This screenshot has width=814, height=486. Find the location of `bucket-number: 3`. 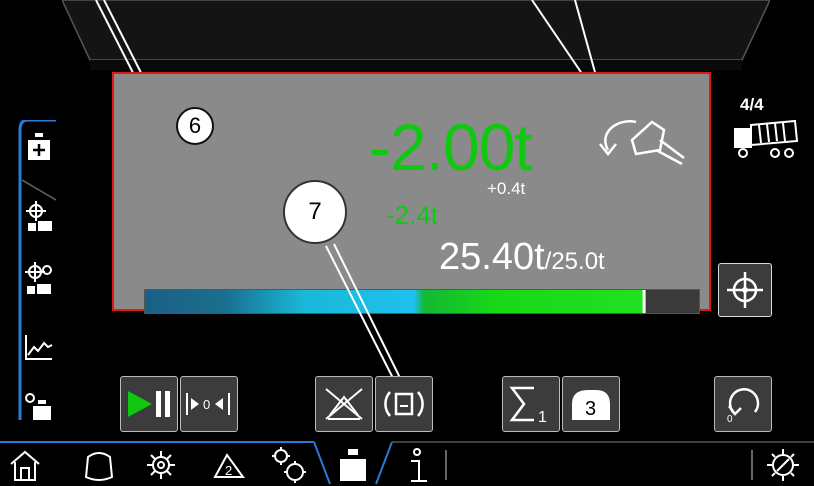

bucket-number: 3 is located at coordinates (590, 409).